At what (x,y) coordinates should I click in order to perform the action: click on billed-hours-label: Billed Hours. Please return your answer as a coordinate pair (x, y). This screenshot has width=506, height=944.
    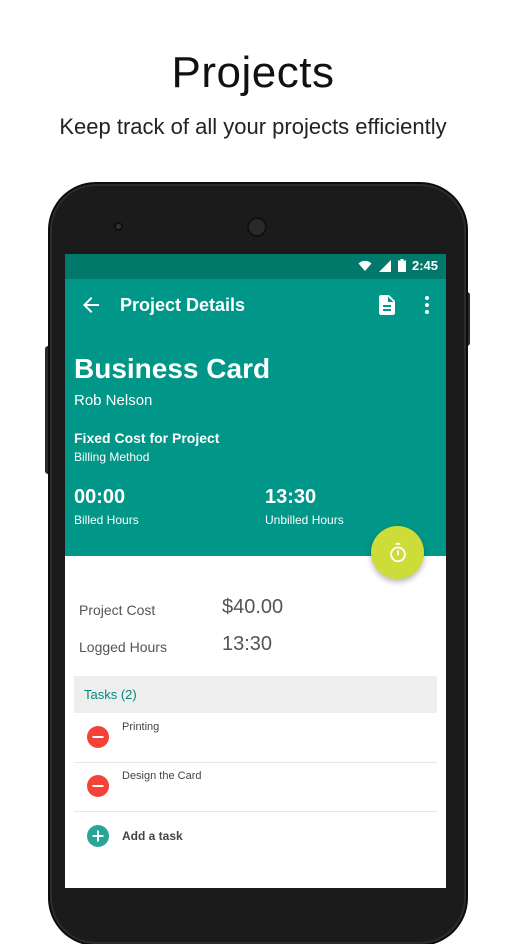
    Looking at the image, I should click on (106, 520).